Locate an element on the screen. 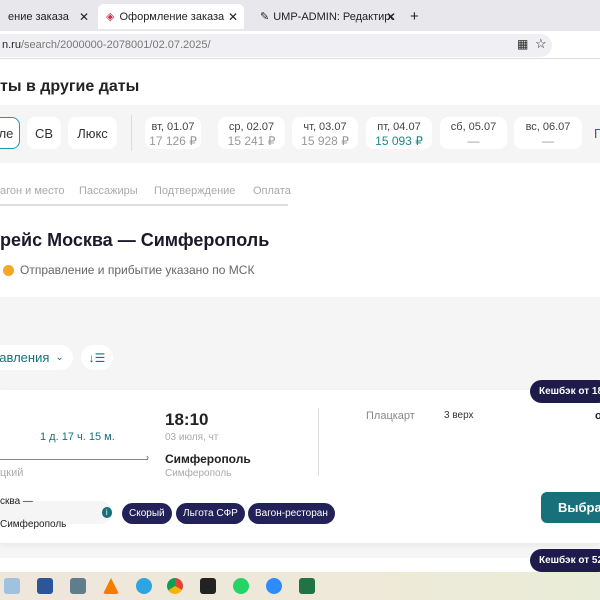  steps-progress-line is located at coordinates (144, 205).